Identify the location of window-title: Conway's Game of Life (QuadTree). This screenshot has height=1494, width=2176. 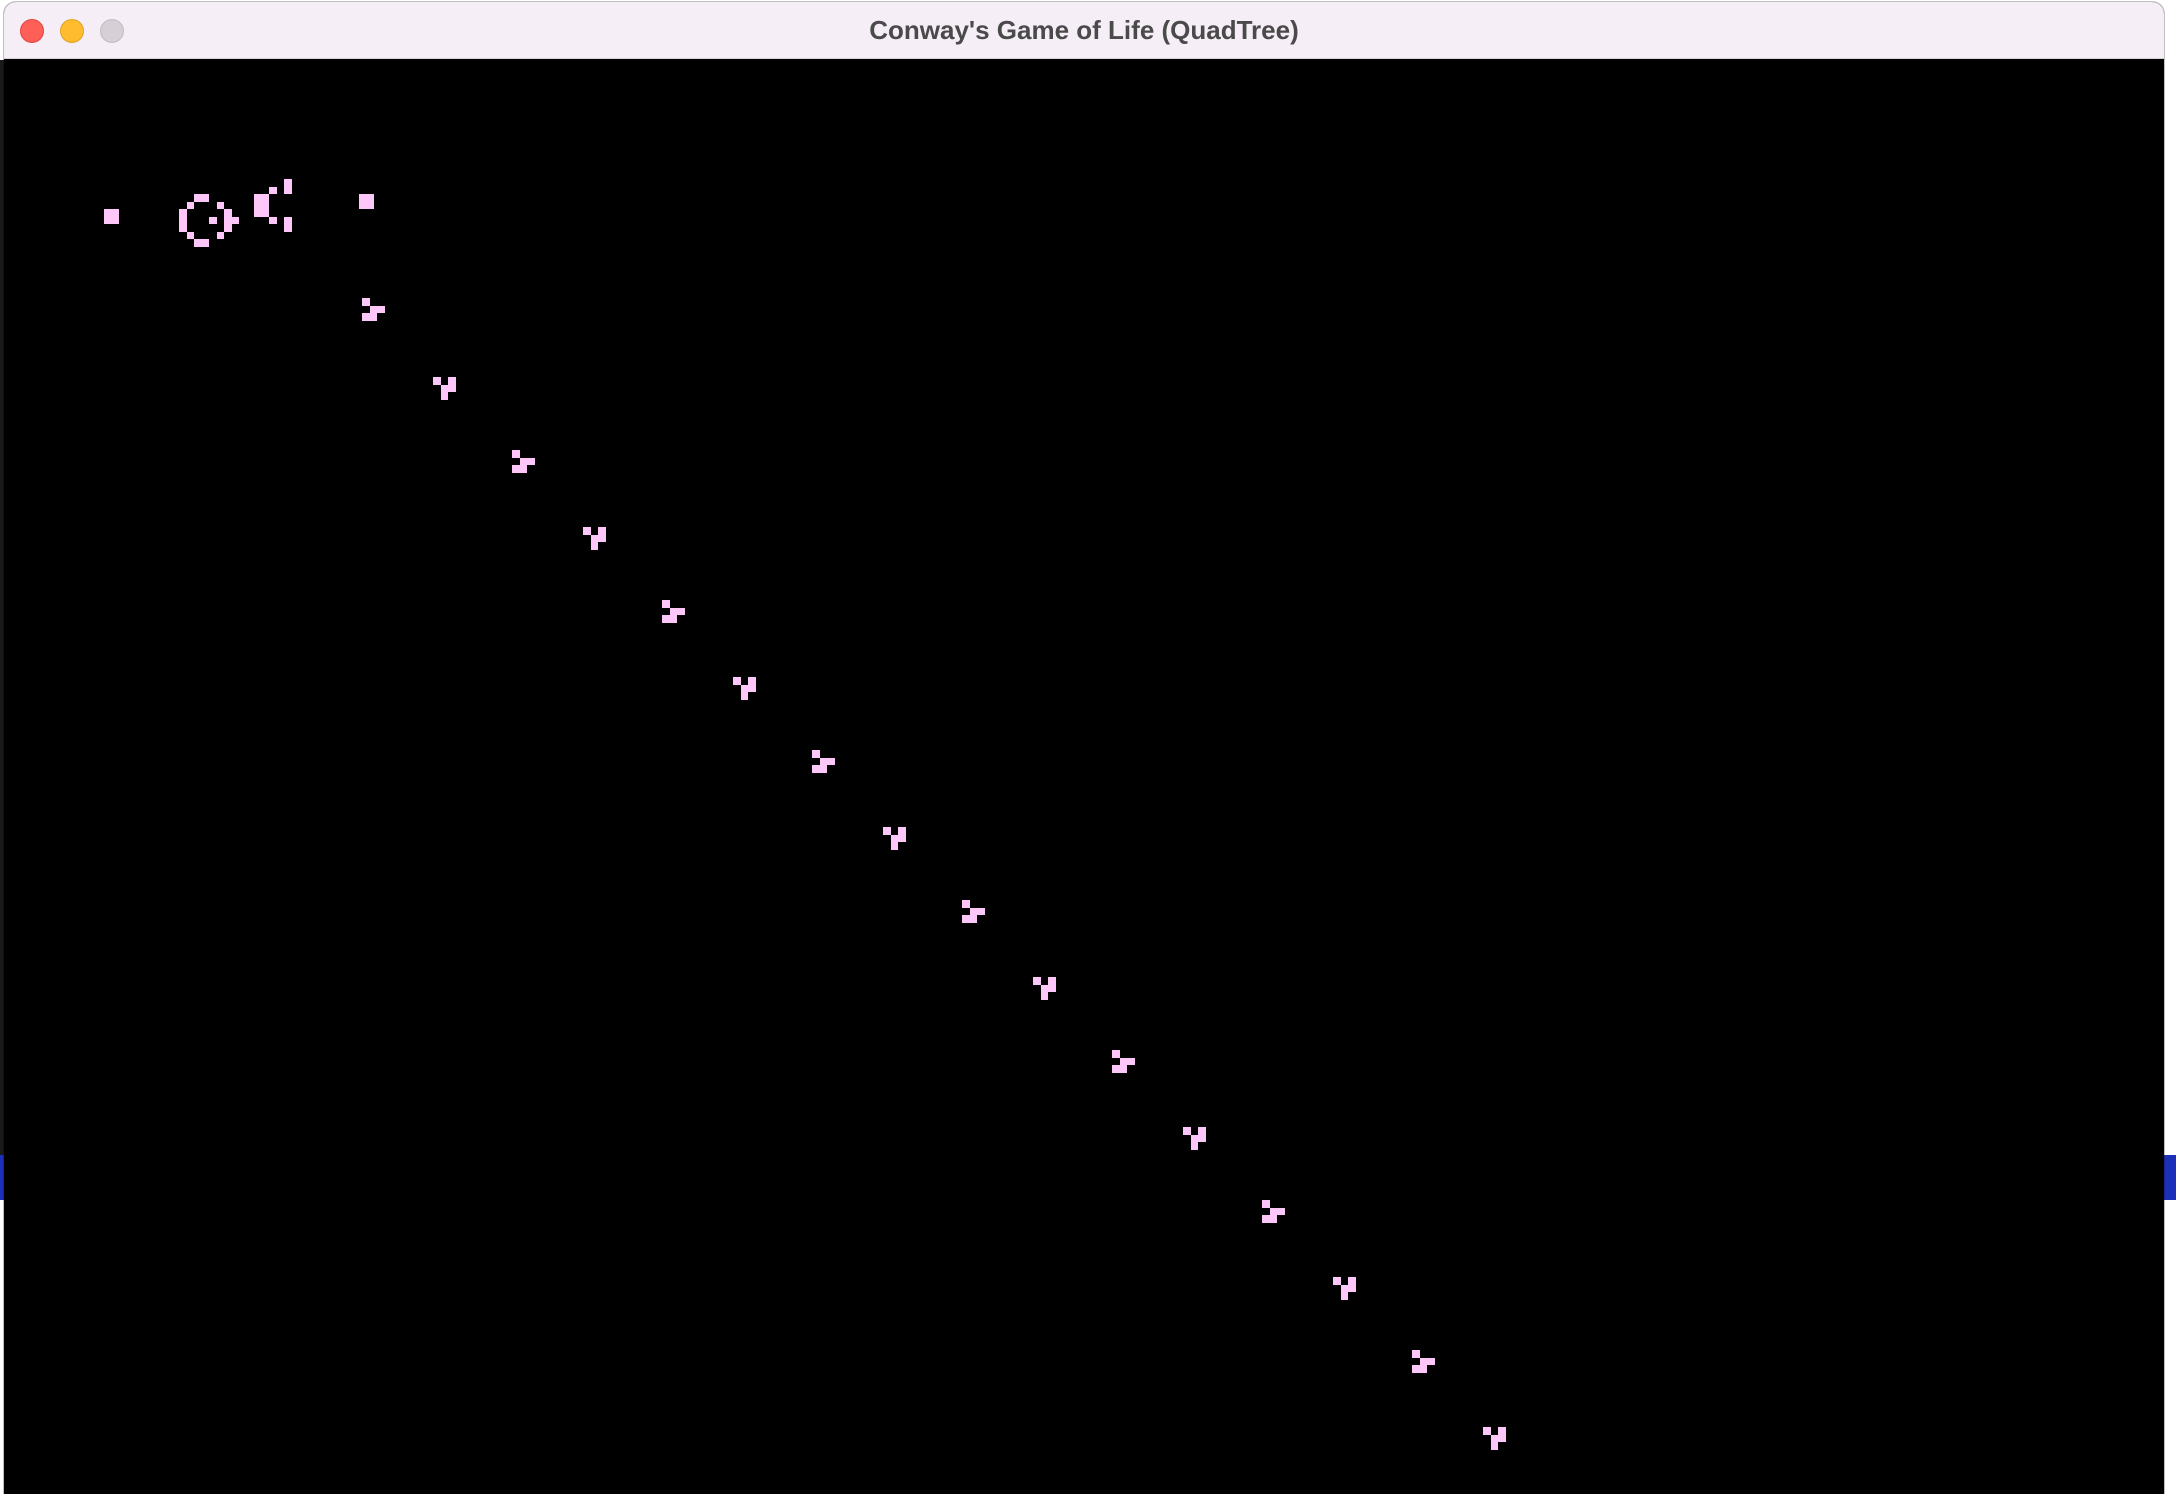
(1084, 30).